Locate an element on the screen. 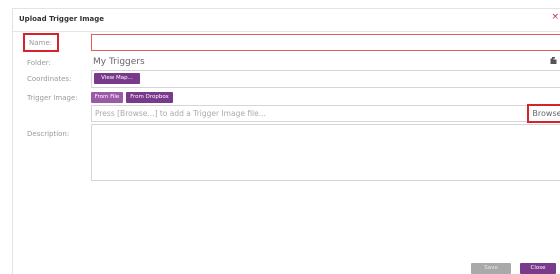  from-file-button: From File is located at coordinates (107, 97).